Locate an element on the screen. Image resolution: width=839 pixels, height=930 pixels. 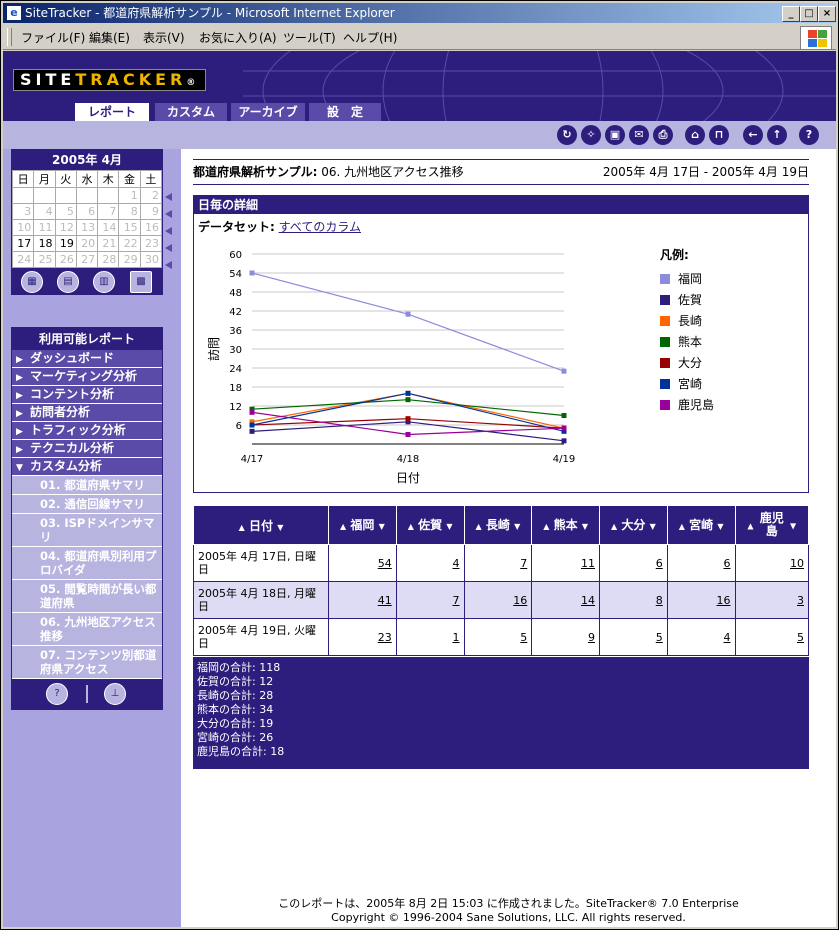
cell-value-link: 9 is located at coordinates (591, 637).